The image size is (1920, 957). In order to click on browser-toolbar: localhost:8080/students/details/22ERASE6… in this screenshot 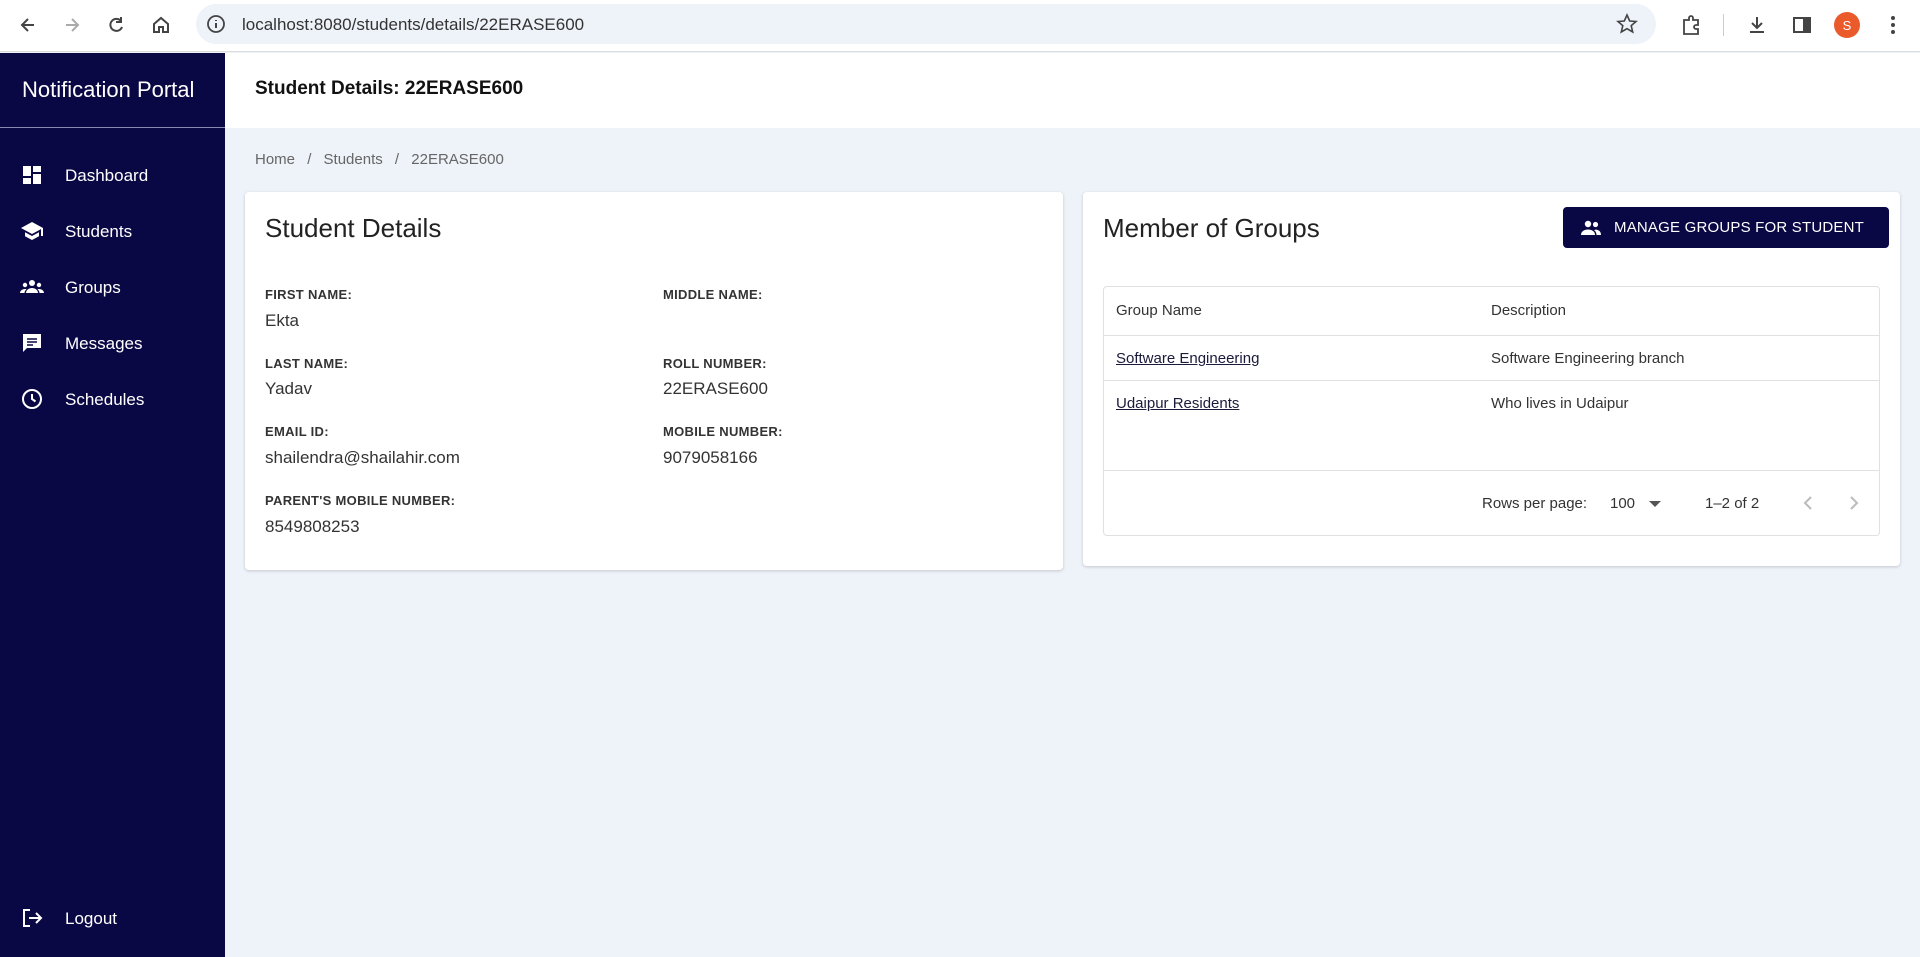, I will do `click(960, 26)`.